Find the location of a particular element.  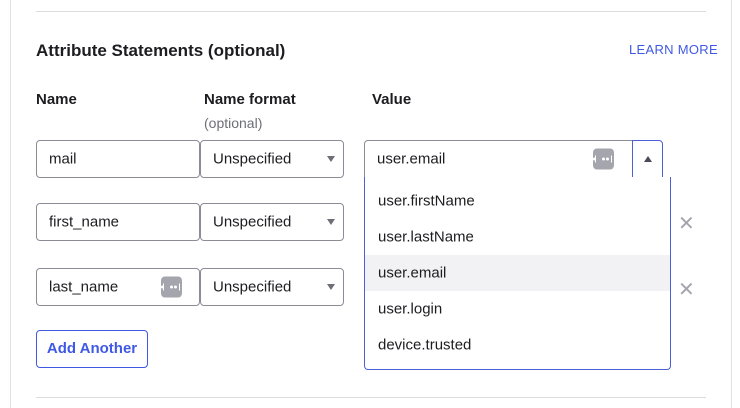

dropdown-option: user.firstName is located at coordinates (517, 201).